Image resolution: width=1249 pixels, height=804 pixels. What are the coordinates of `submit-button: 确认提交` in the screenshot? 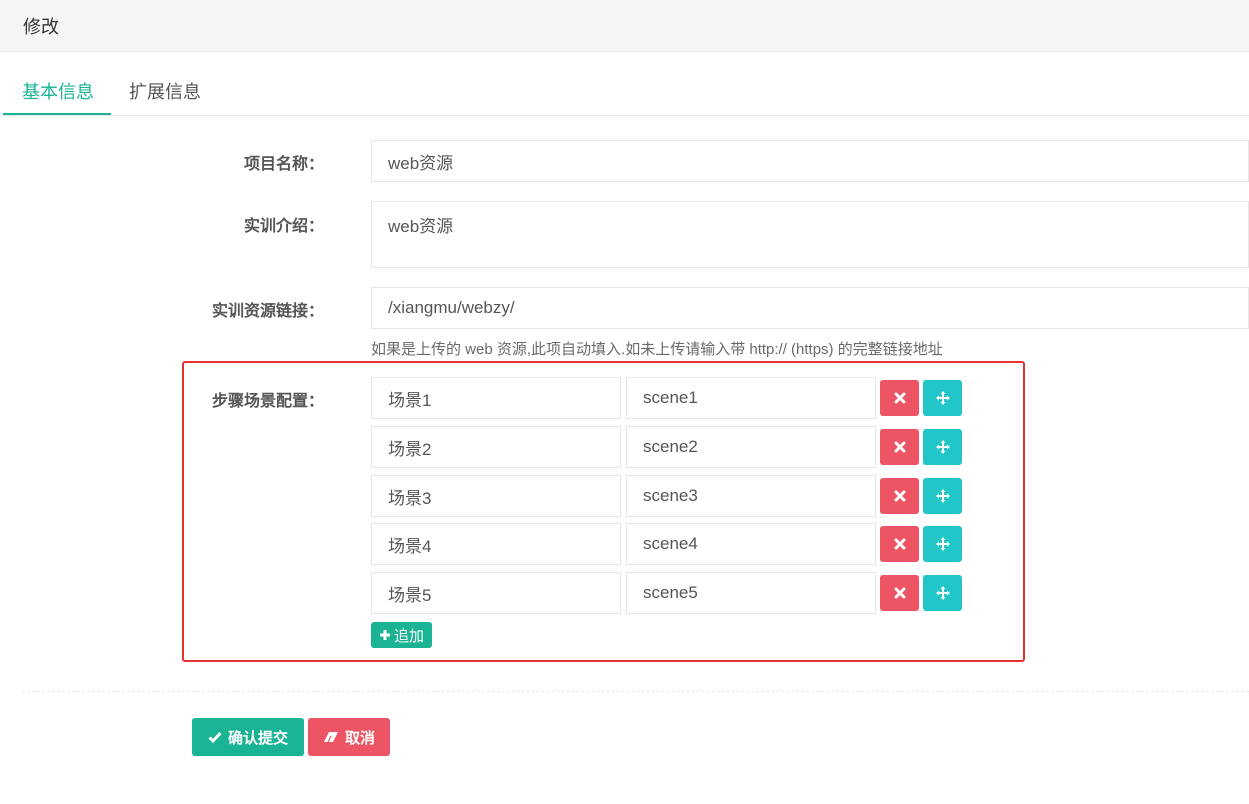 It's located at (248, 737).